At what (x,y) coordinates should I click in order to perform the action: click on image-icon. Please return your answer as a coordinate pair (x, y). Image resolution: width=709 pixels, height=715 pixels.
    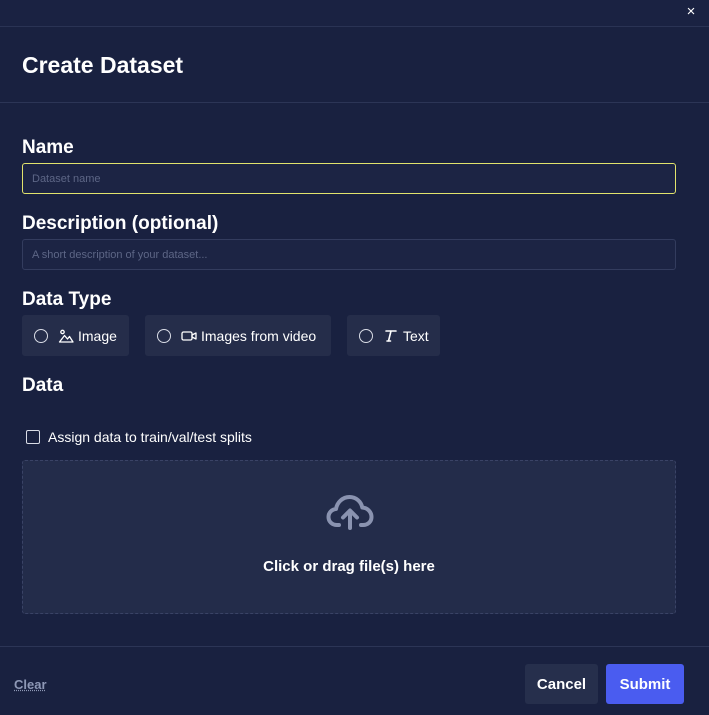
    Looking at the image, I should click on (66, 336).